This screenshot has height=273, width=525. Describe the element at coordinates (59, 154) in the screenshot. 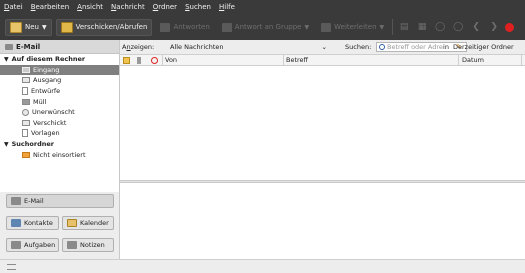

I see `folder-nicht-einsortiert: Nicht einsortiert` at that location.